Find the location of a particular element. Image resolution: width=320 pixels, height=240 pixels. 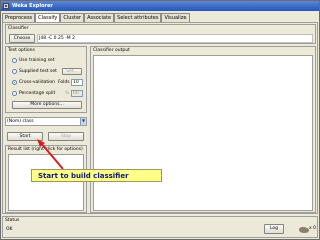

tab-cluster: Cluster is located at coordinates (72, 17).